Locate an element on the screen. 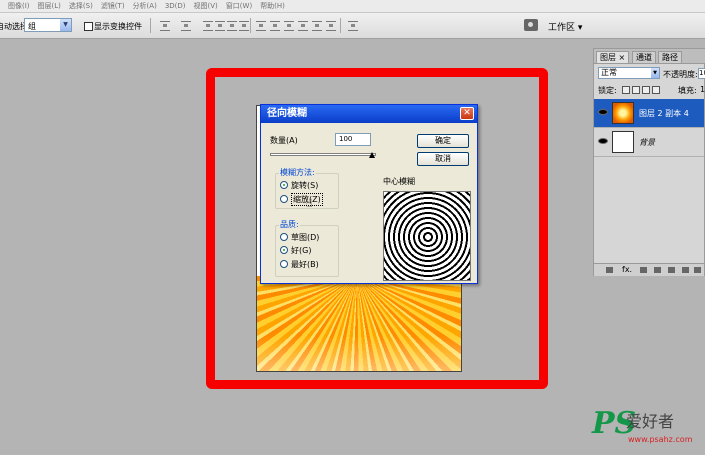  blend-mode-value: 正常 is located at coordinates (609, 72).